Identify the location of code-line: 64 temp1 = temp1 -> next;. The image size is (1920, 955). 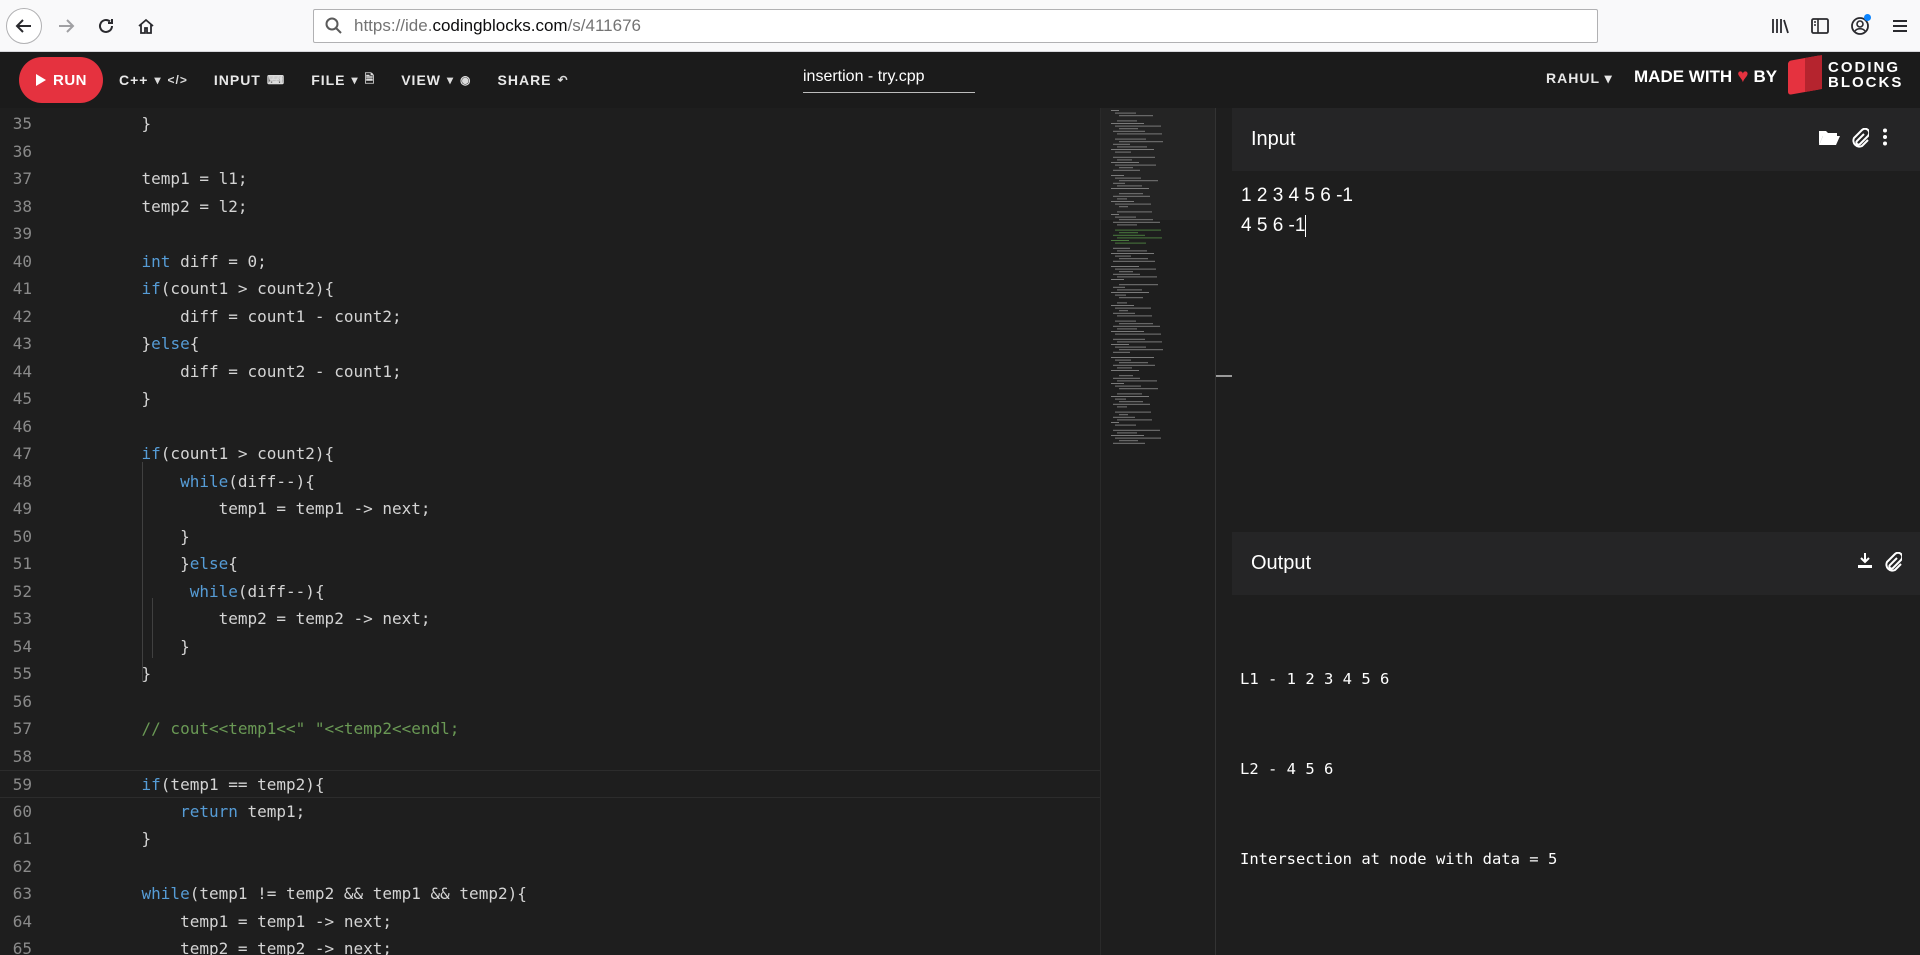
(550, 922).